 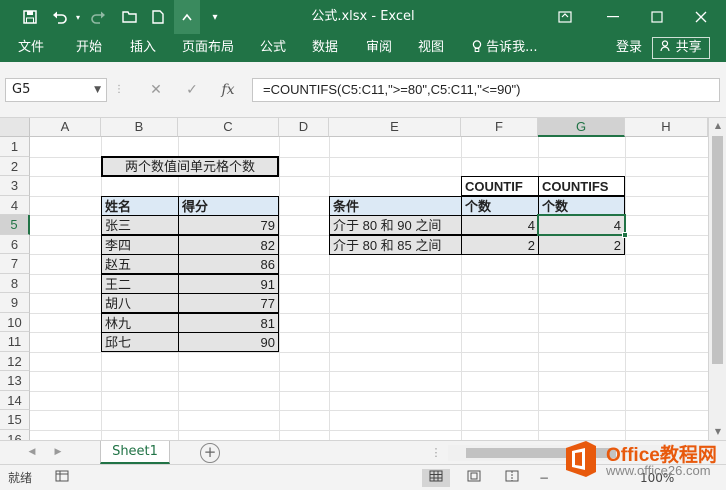 I want to click on page-break-view-icon, so click(x=512, y=478).